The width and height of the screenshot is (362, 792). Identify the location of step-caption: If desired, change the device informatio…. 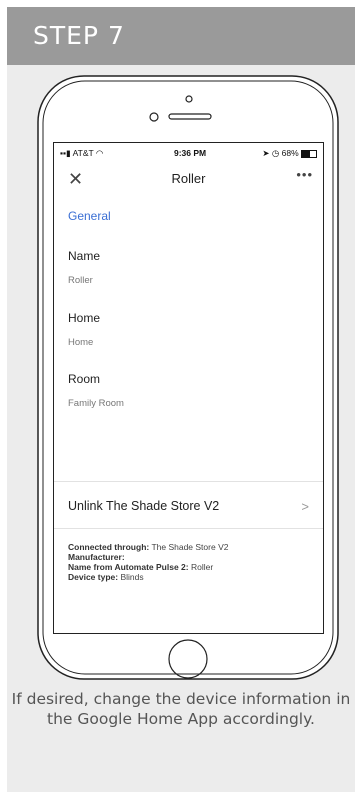
(181, 709).